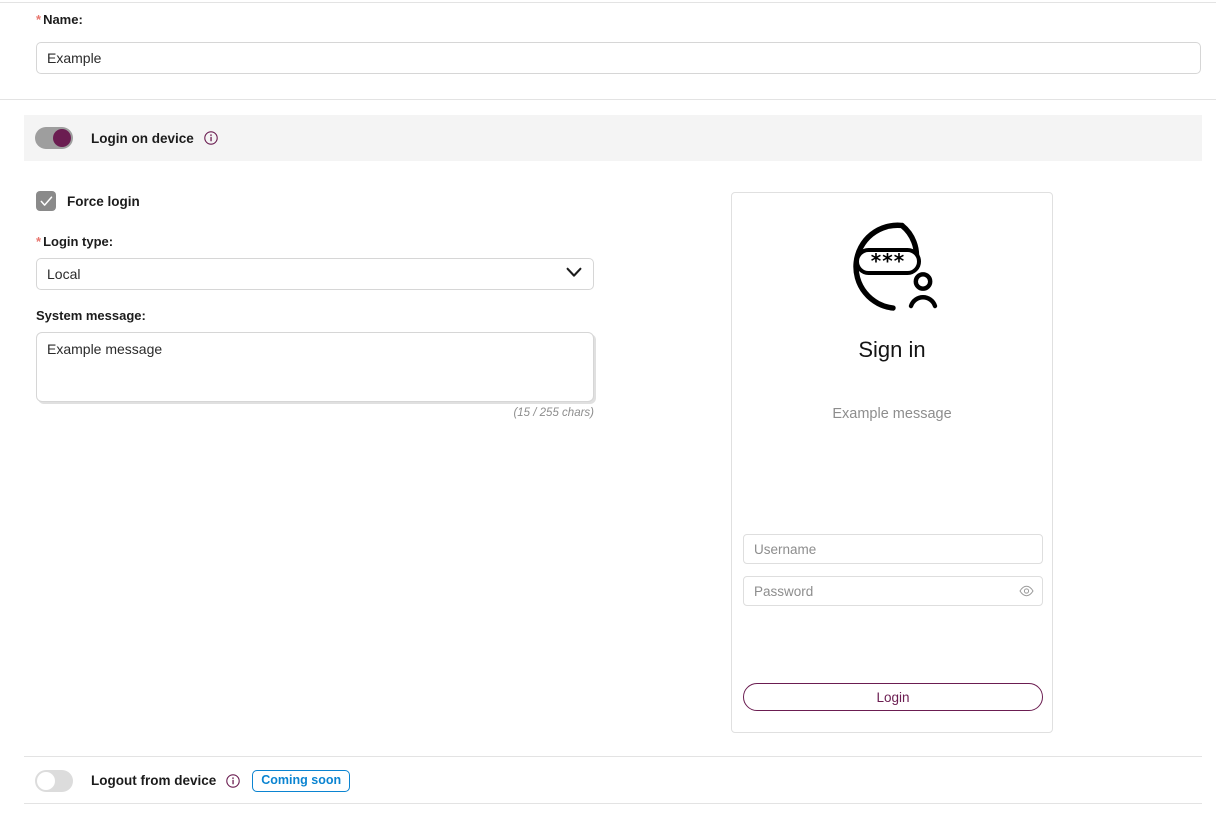 The width and height of the screenshot is (1216, 817). What do you see at coordinates (1026, 591) in the screenshot?
I see `eye-icon` at bounding box center [1026, 591].